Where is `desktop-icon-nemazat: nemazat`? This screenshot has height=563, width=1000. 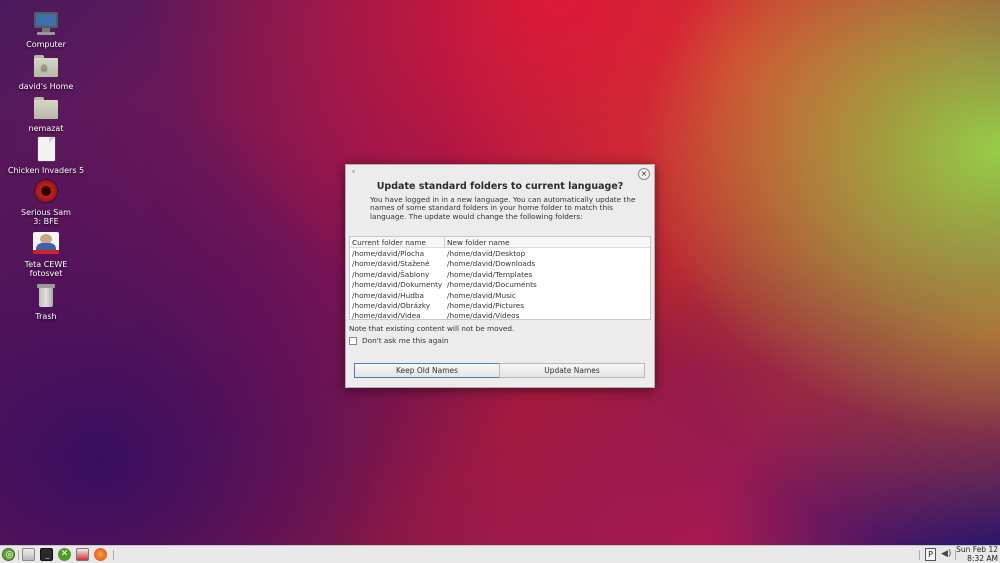
desktop-icon-nemazat: nemazat is located at coordinates (46, 113).